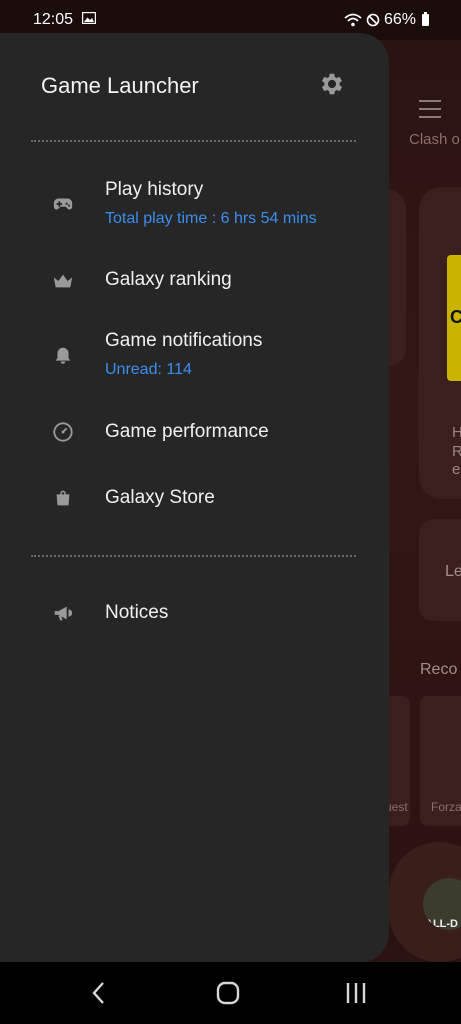  I want to click on play-history-label: Play history, so click(154, 189).